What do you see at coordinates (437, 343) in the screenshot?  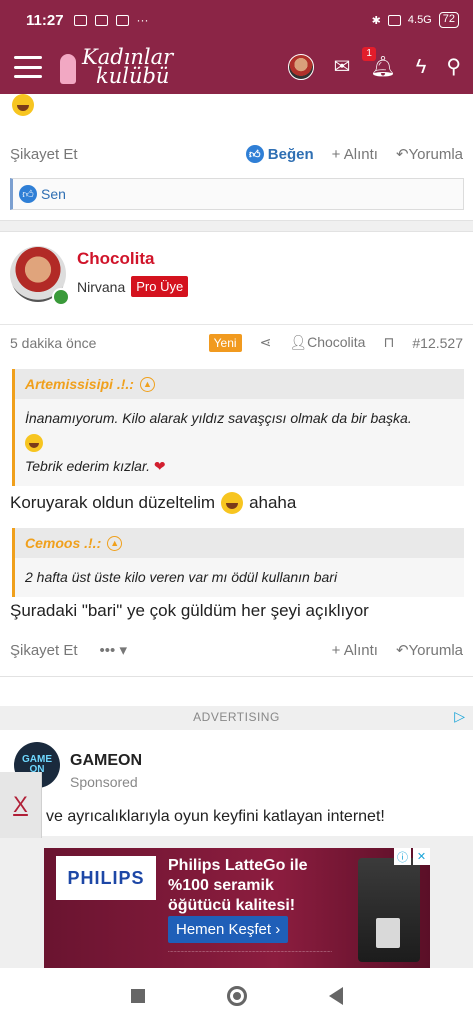 I see `post-number: #12.527` at bounding box center [437, 343].